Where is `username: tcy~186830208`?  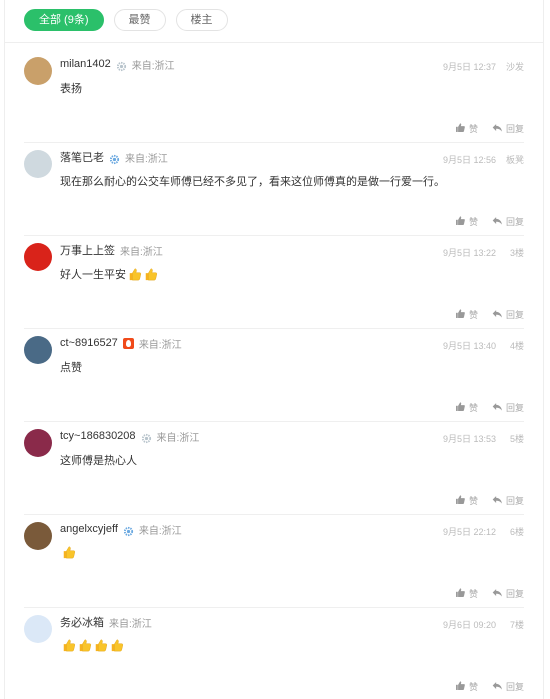
username: tcy~186830208 is located at coordinates (98, 436).